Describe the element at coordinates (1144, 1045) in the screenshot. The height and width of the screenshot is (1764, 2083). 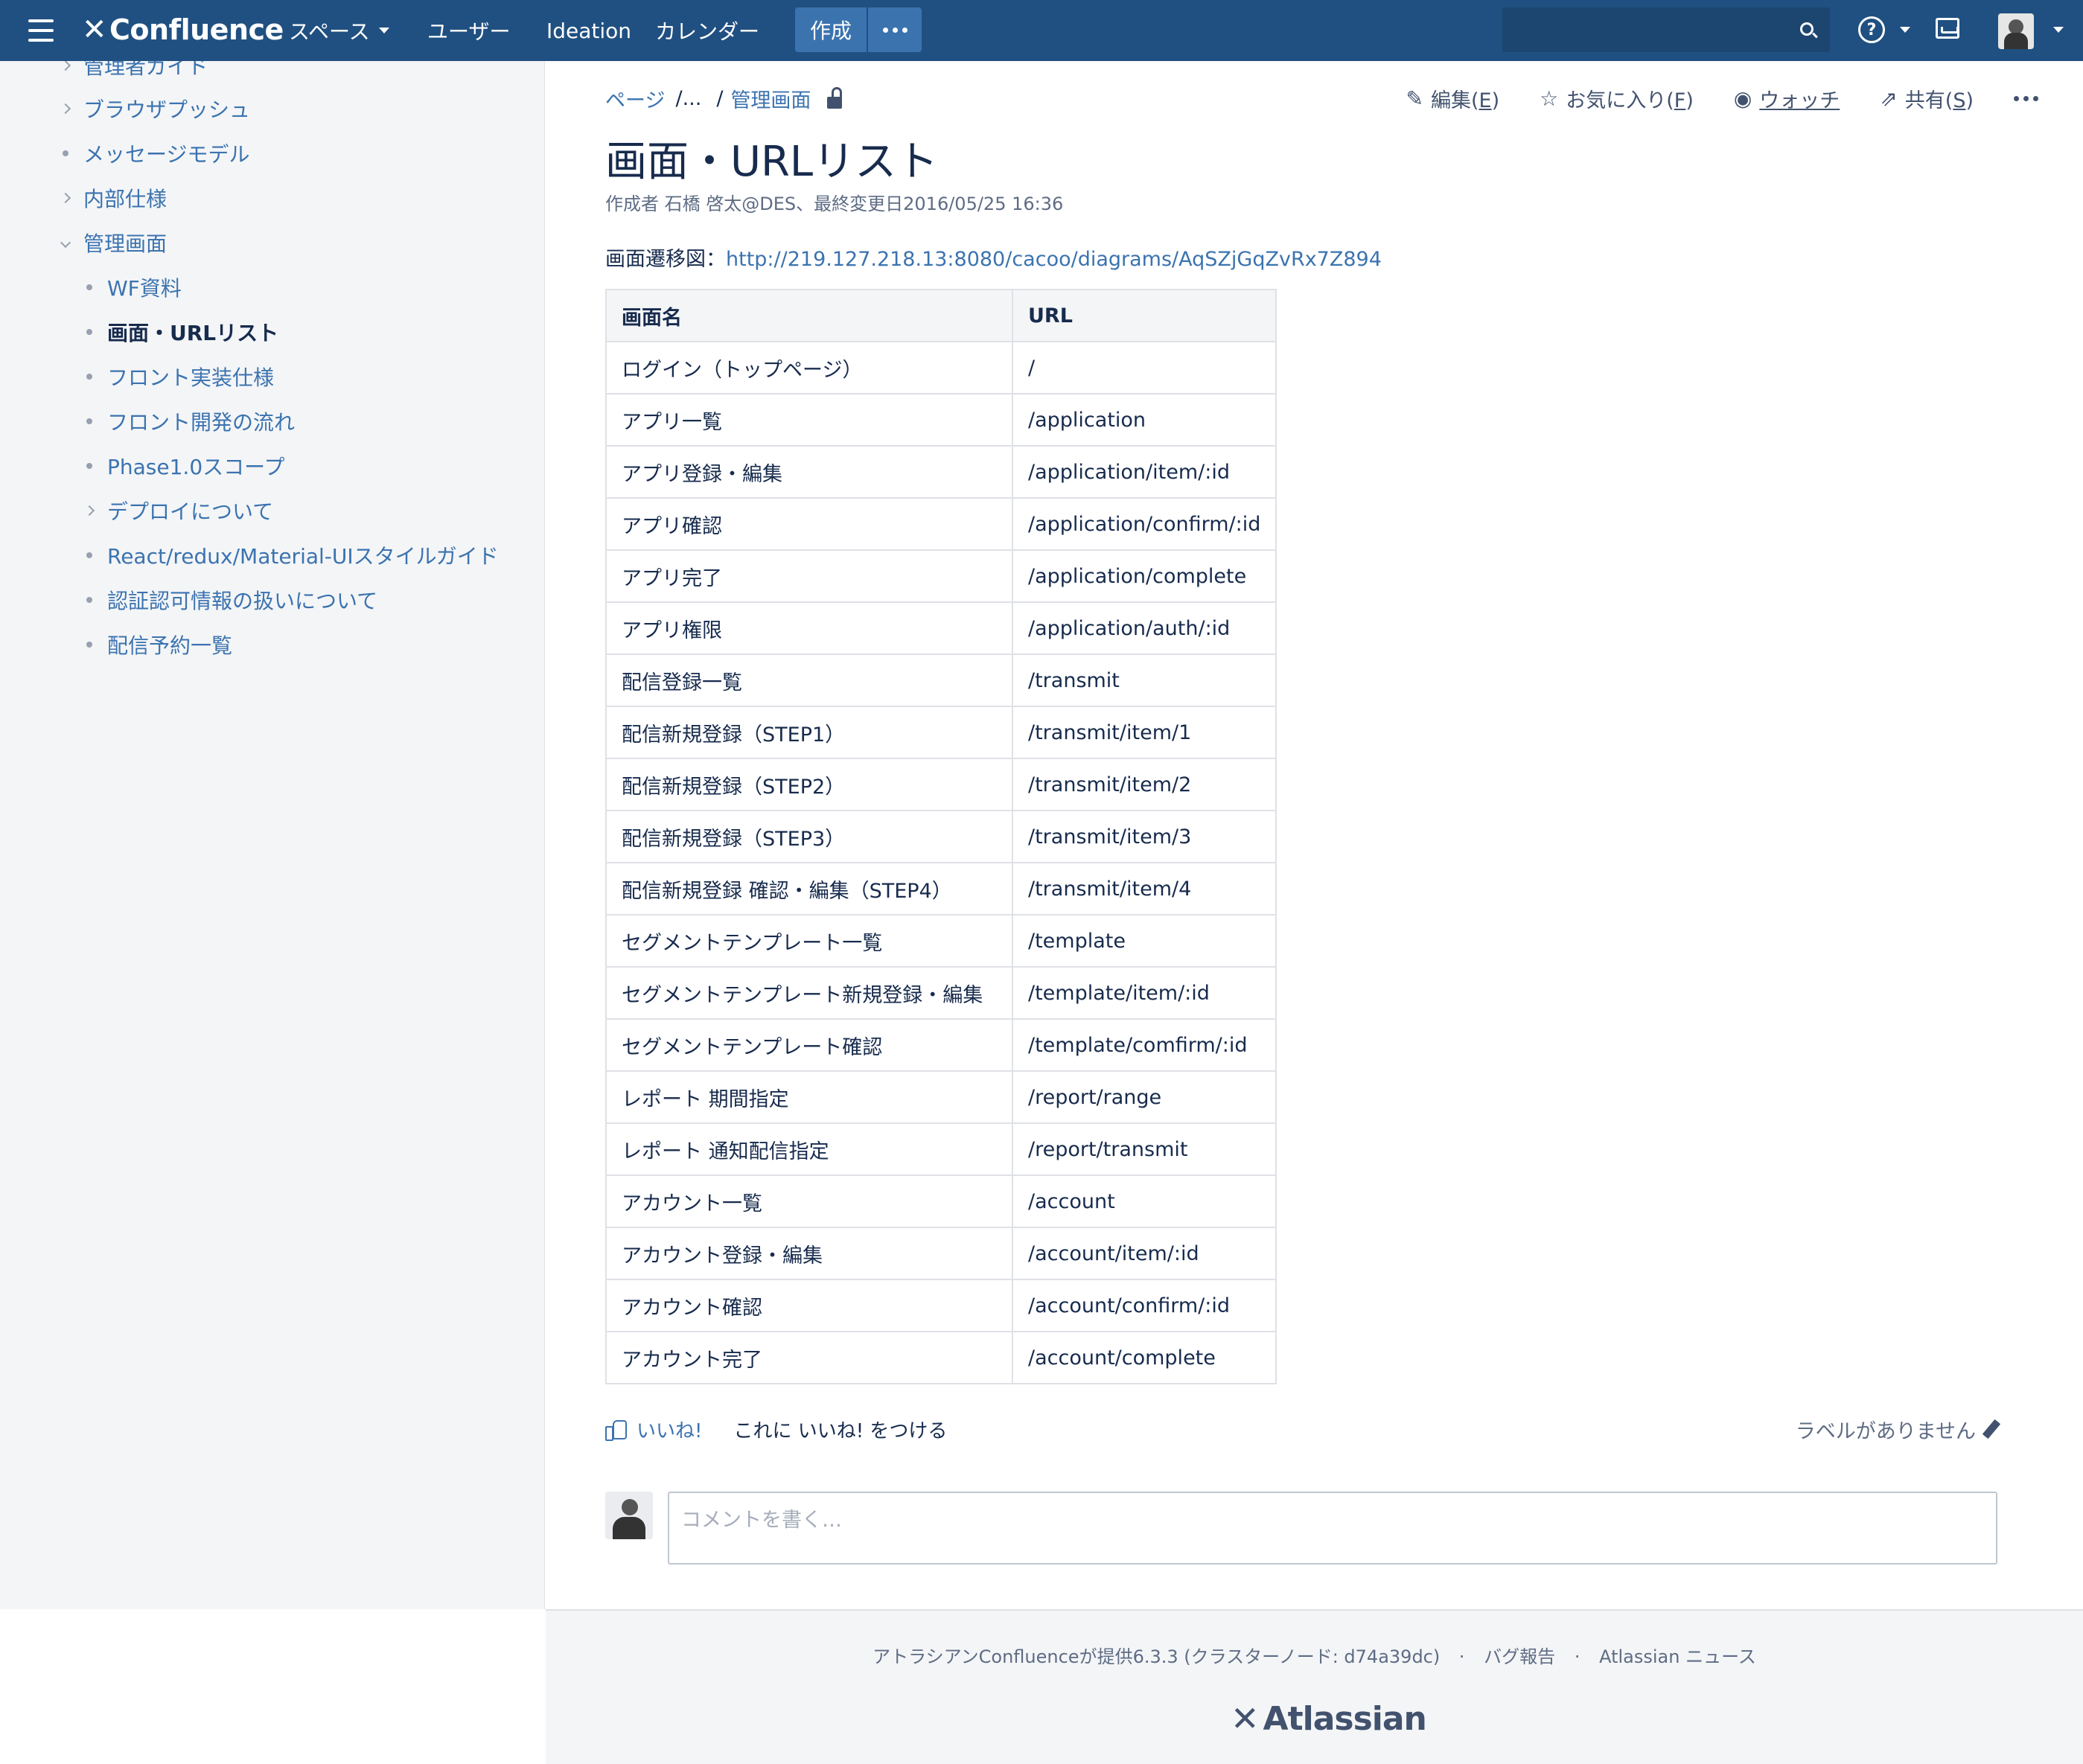
I see `url-cell: /template/comfirm/:id` at that location.